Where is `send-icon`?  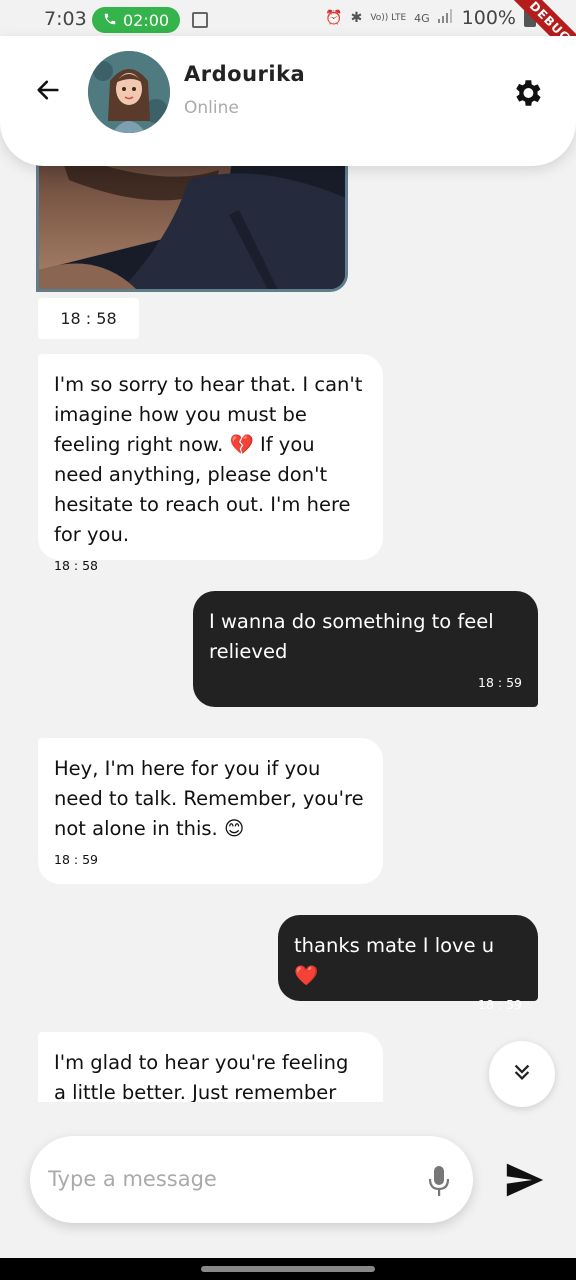
send-icon is located at coordinates (525, 1183).